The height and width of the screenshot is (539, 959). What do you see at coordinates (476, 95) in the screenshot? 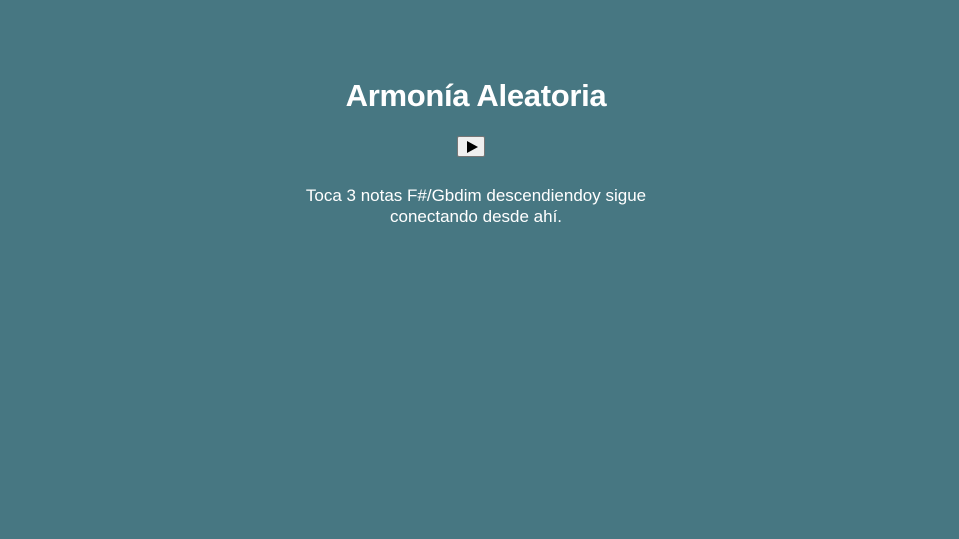
I see `page-title: Armonía Aleatoria` at bounding box center [476, 95].